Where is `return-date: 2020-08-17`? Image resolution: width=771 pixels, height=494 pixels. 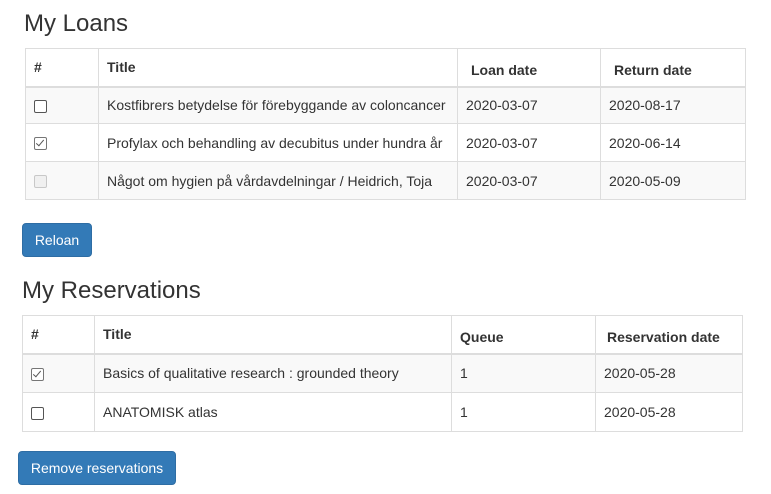 return-date: 2020-08-17 is located at coordinates (673, 105).